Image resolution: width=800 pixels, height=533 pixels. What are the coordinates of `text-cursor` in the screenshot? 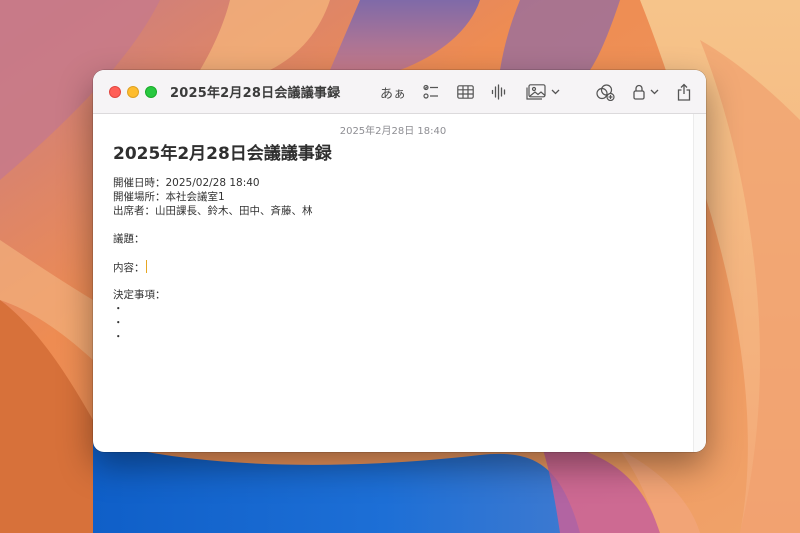 It's located at (146, 266).